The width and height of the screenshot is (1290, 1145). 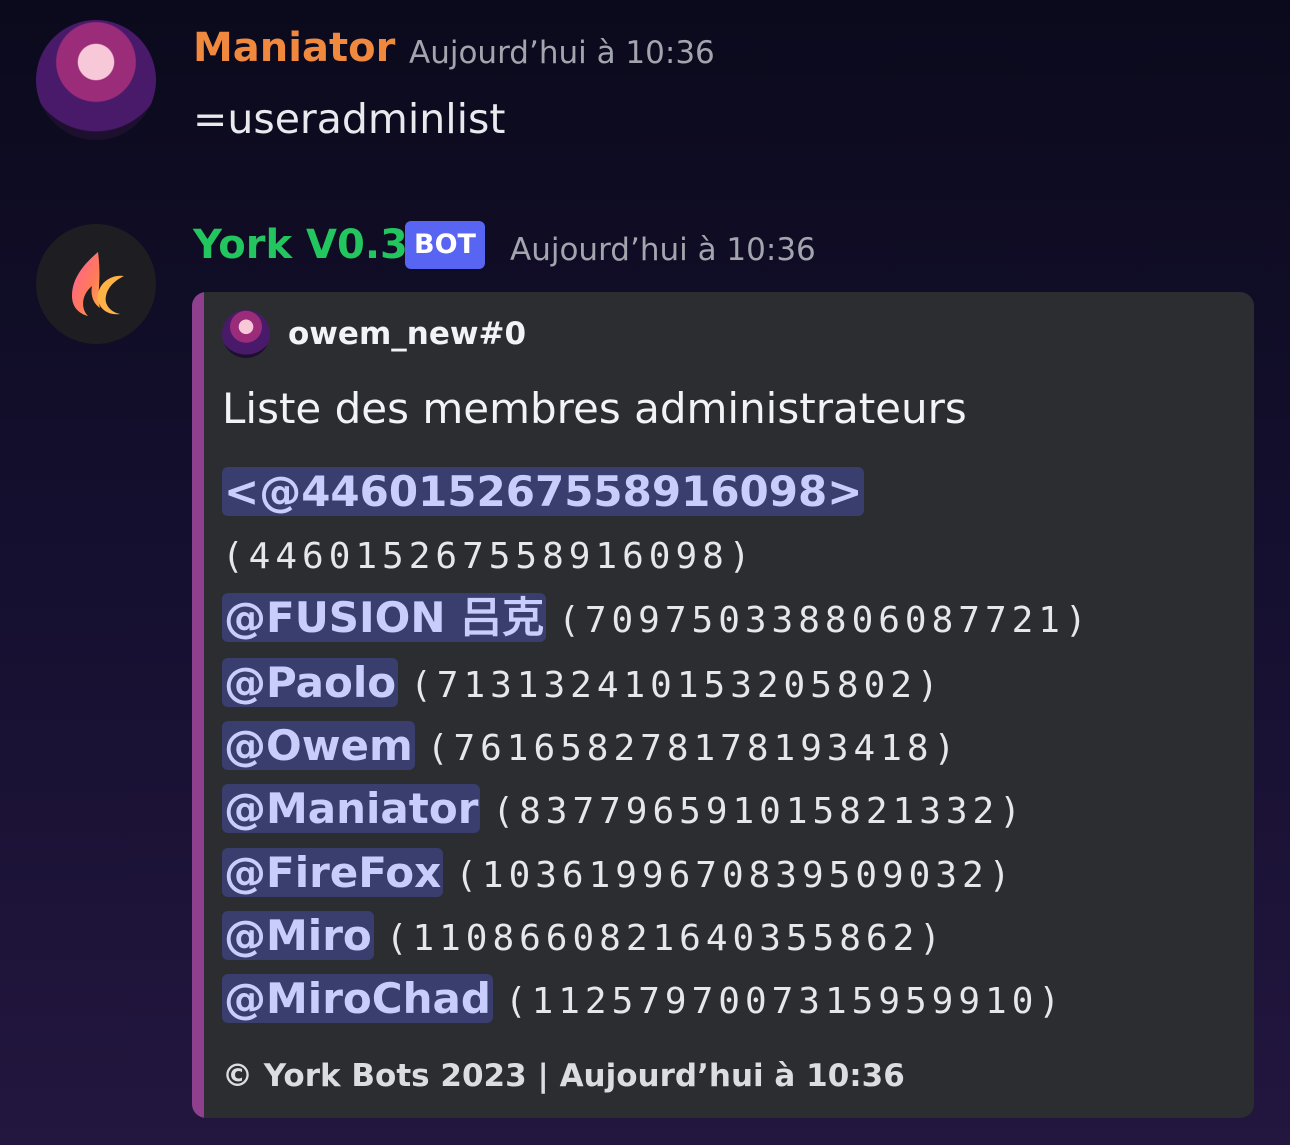 I want to click on member-mention: @FUSION 吕克, so click(x=384, y=617).